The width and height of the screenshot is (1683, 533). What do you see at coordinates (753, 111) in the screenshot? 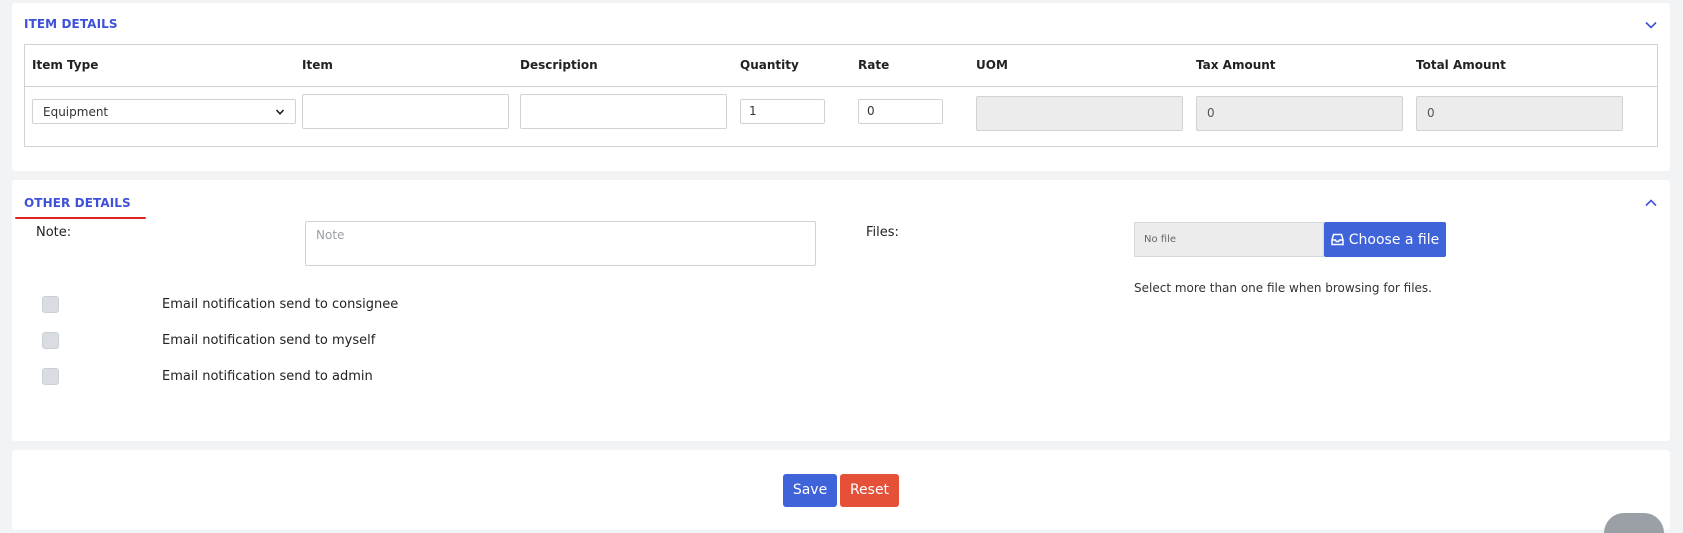
I see `quantity-value: 1` at bounding box center [753, 111].